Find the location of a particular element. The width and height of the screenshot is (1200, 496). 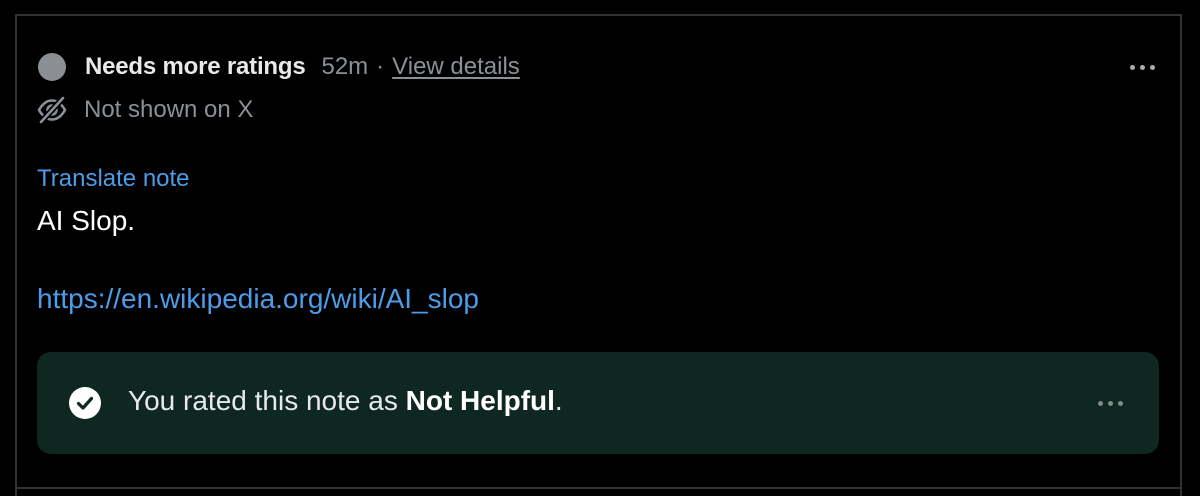

rating-more-options-button is located at coordinates (1110, 403).